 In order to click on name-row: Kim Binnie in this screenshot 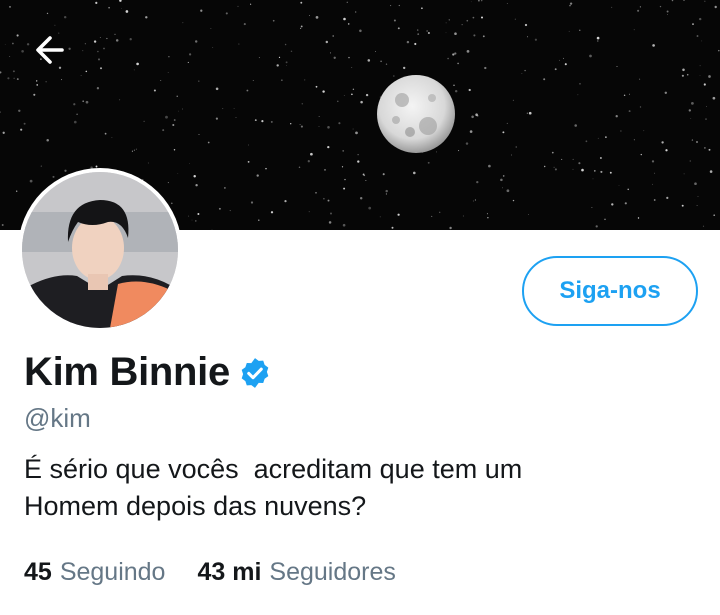, I will do `click(148, 372)`.